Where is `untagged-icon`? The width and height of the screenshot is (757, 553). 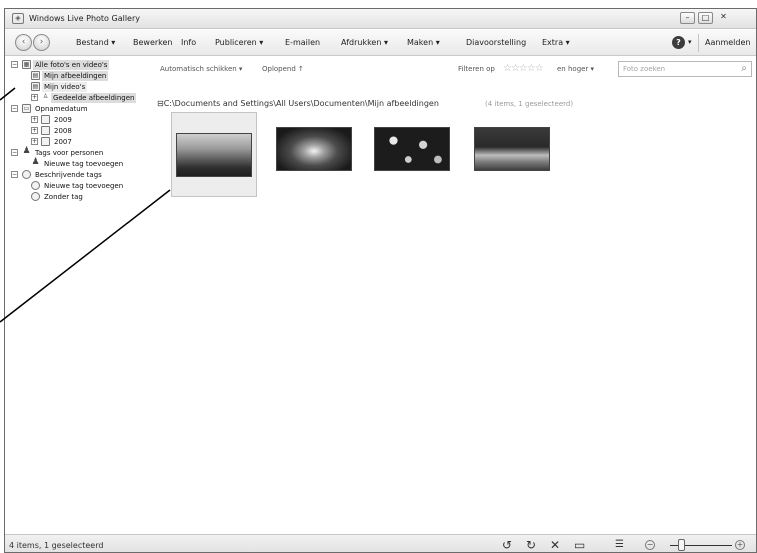 untagged-icon is located at coordinates (35, 196).